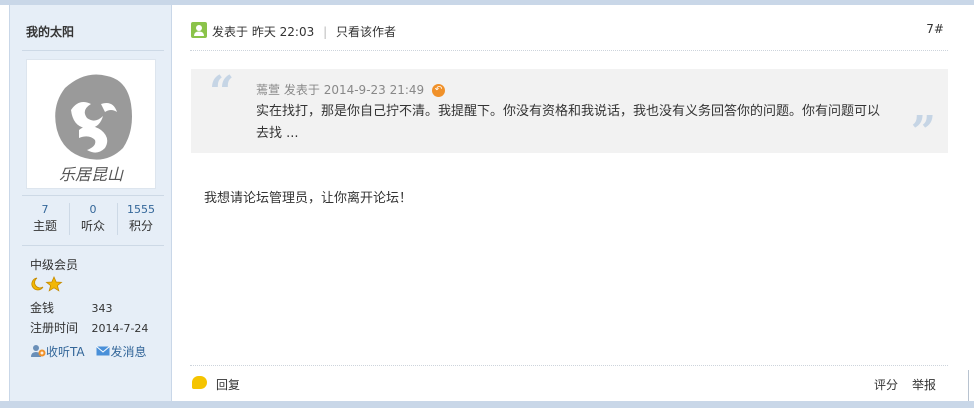 This screenshot has width=974, height=408. I want to click on stat-label: 听众, so click(93, 226).